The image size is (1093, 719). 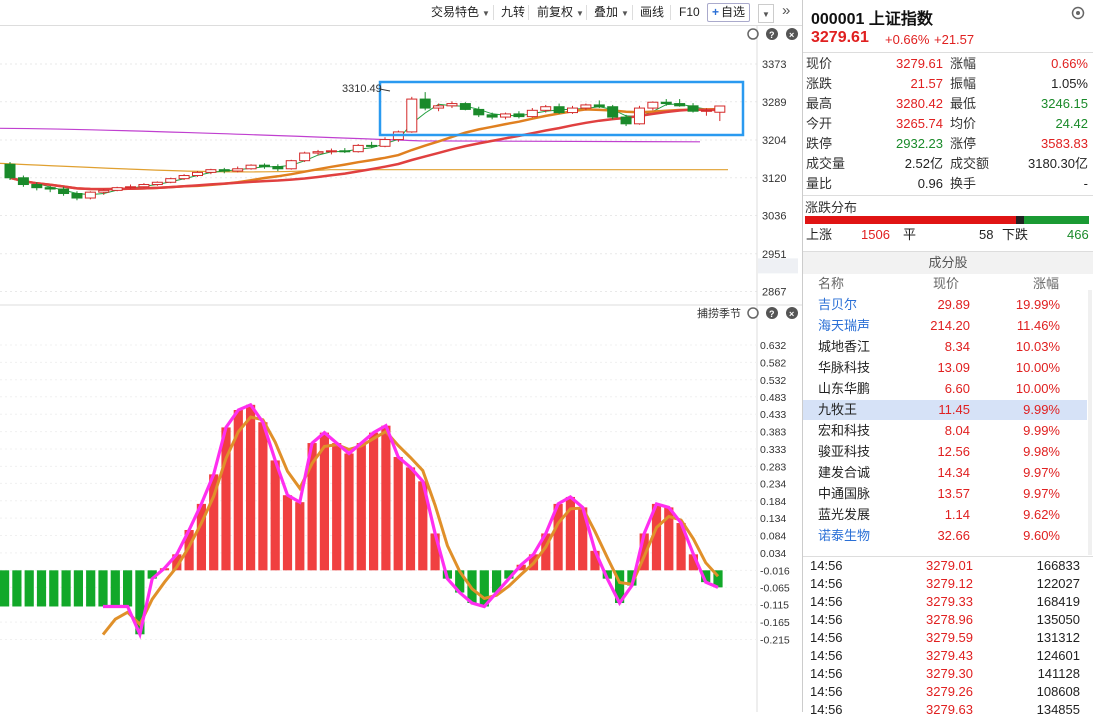 I want to click on component-price: 1.14, so click(x=957, y=514).